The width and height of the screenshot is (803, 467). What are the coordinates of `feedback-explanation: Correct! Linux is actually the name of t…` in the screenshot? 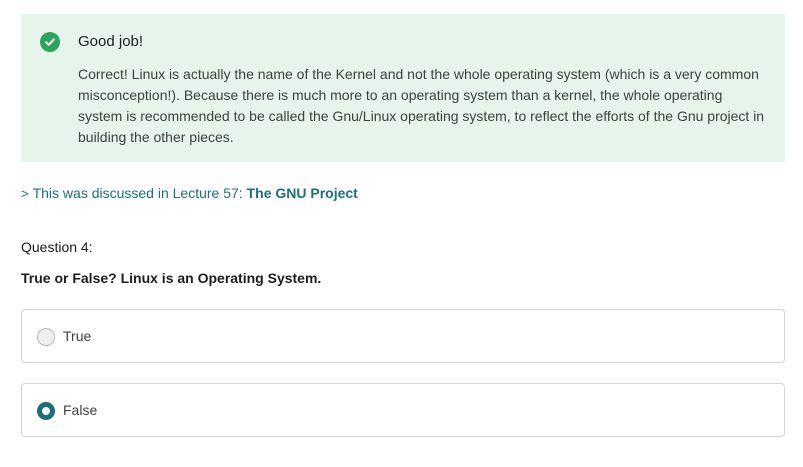 It's located at (421, 105).